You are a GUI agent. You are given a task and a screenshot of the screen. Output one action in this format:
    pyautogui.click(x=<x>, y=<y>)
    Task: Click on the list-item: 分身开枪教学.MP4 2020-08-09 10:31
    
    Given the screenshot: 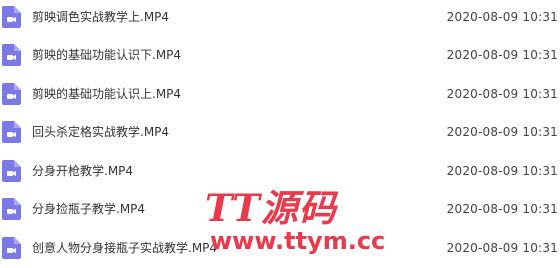 What is the action you would take?
    pyautogui.click(x=280, y=171)
    